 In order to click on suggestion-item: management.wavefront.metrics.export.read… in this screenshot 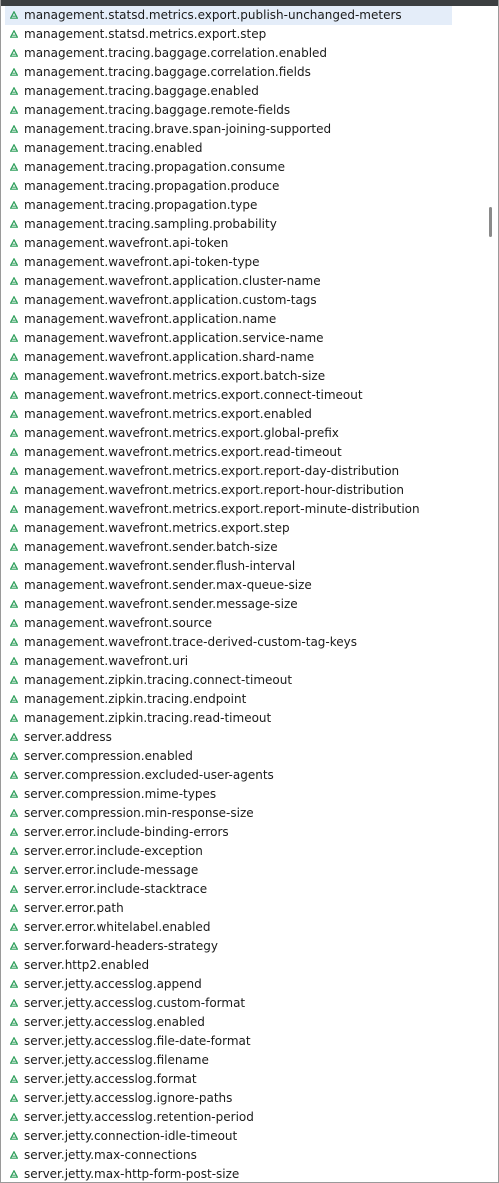, I will do `click(243, 452)`.